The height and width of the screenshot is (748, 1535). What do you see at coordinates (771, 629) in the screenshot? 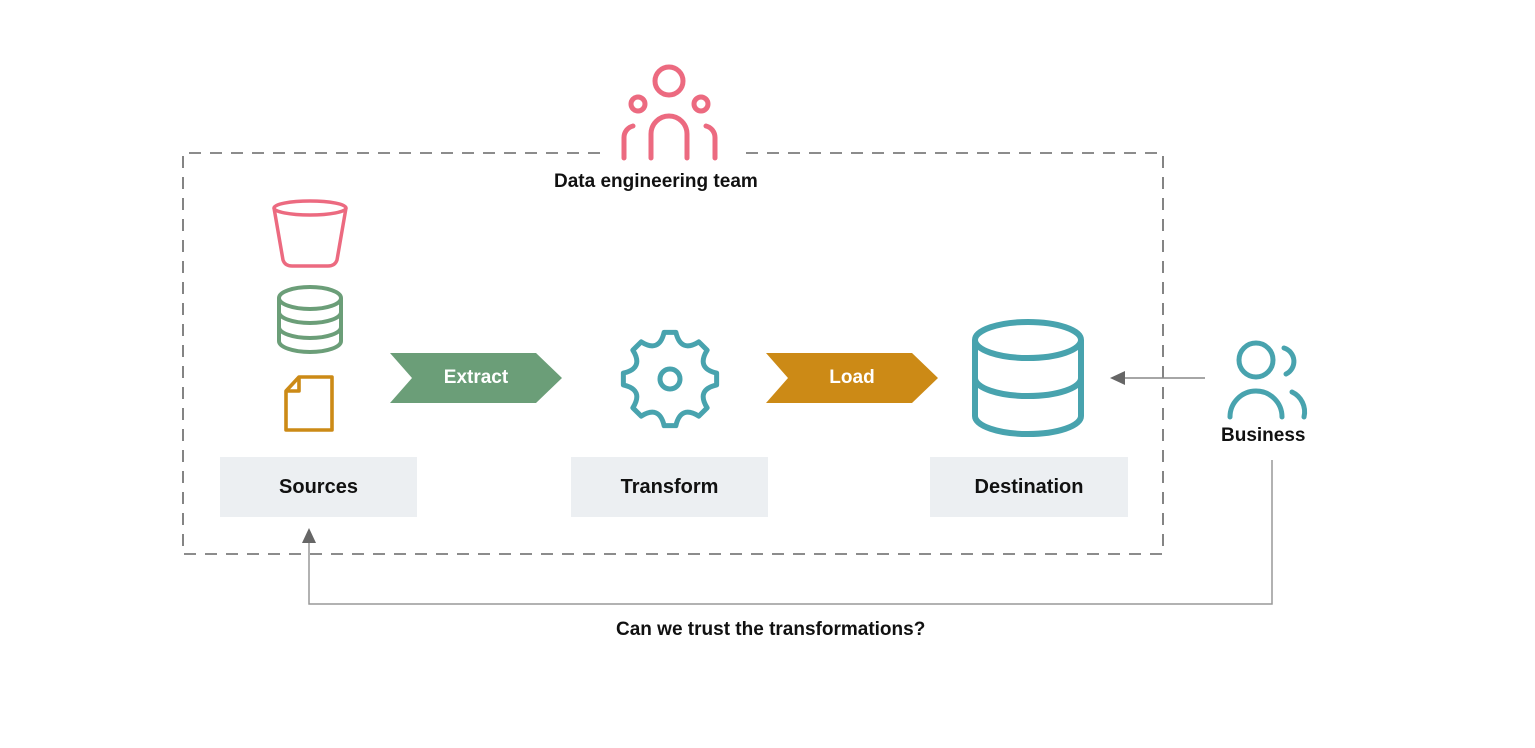
I see `trust-question: Can we trust the transformations?` at bounding box center [771, 629].